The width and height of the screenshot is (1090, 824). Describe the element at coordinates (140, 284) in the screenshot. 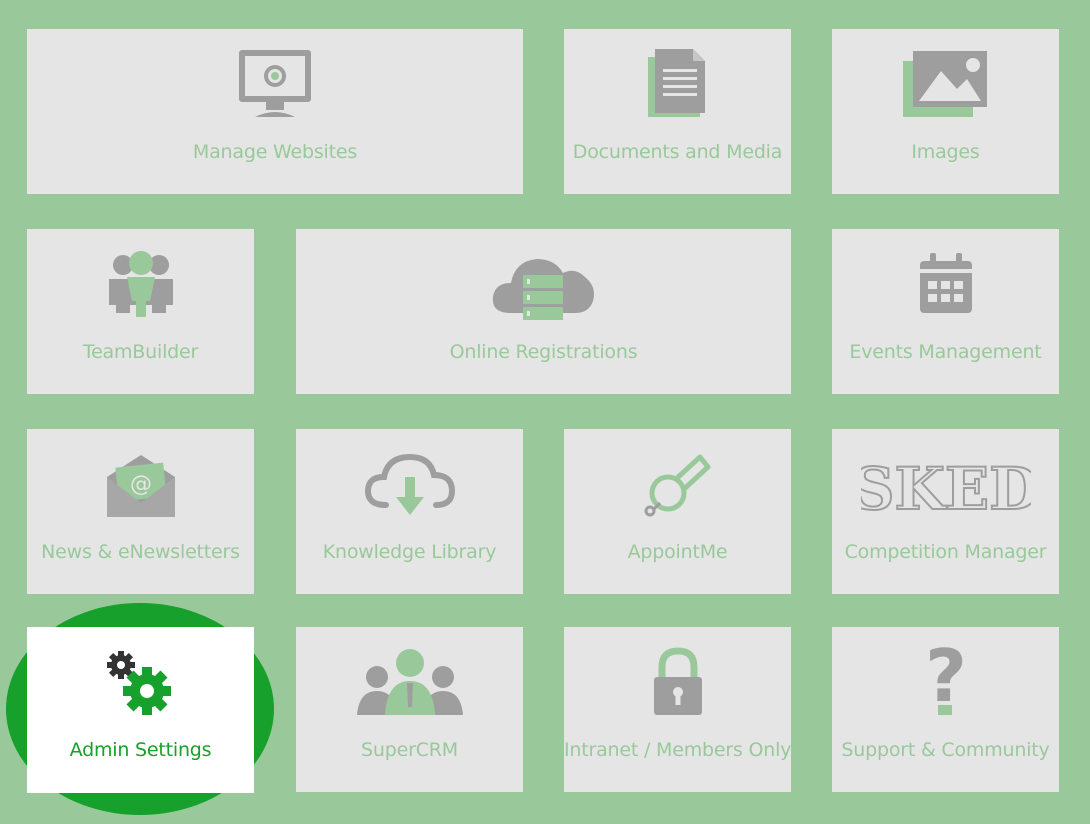

I see `team-icon` at that location.